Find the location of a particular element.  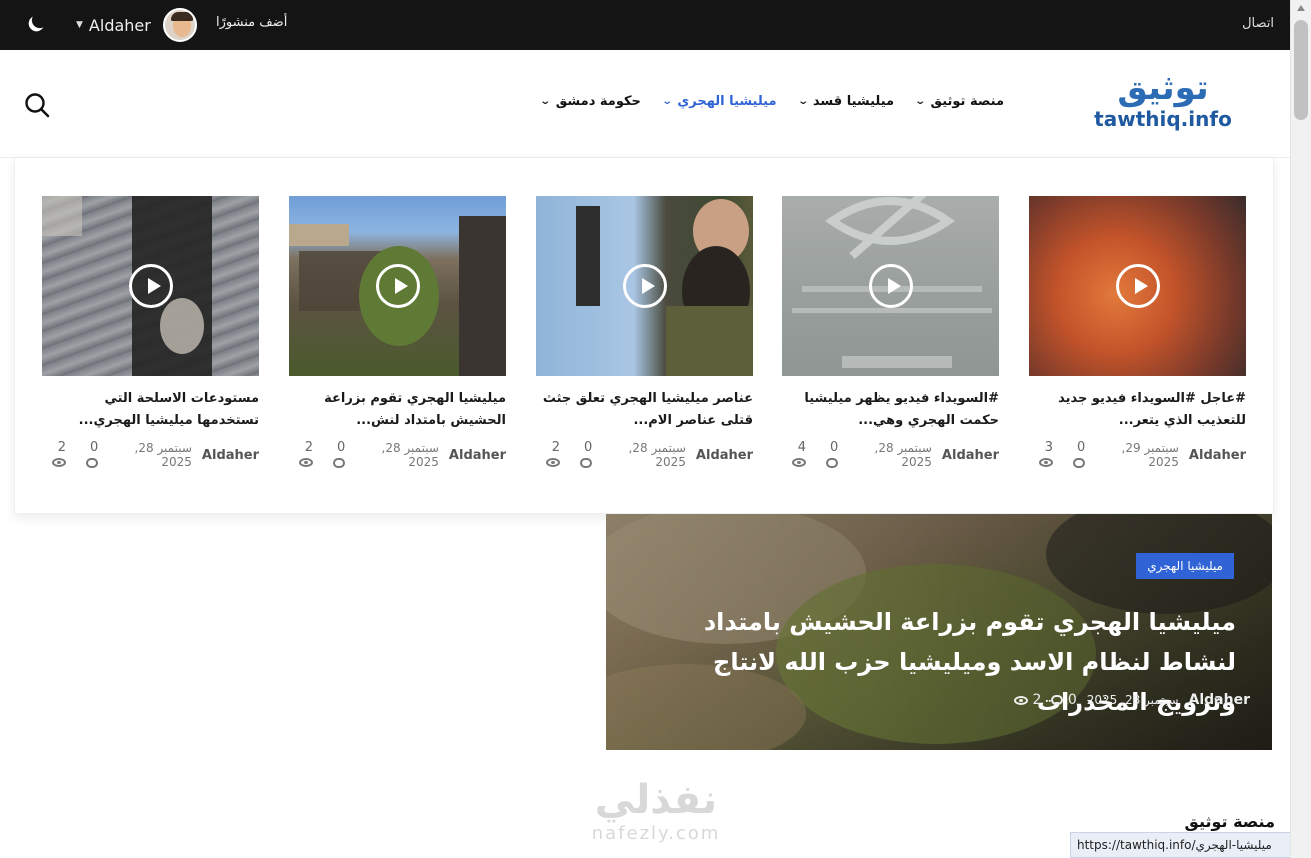

views-count: 3 is located at coordinates (1041, 455).